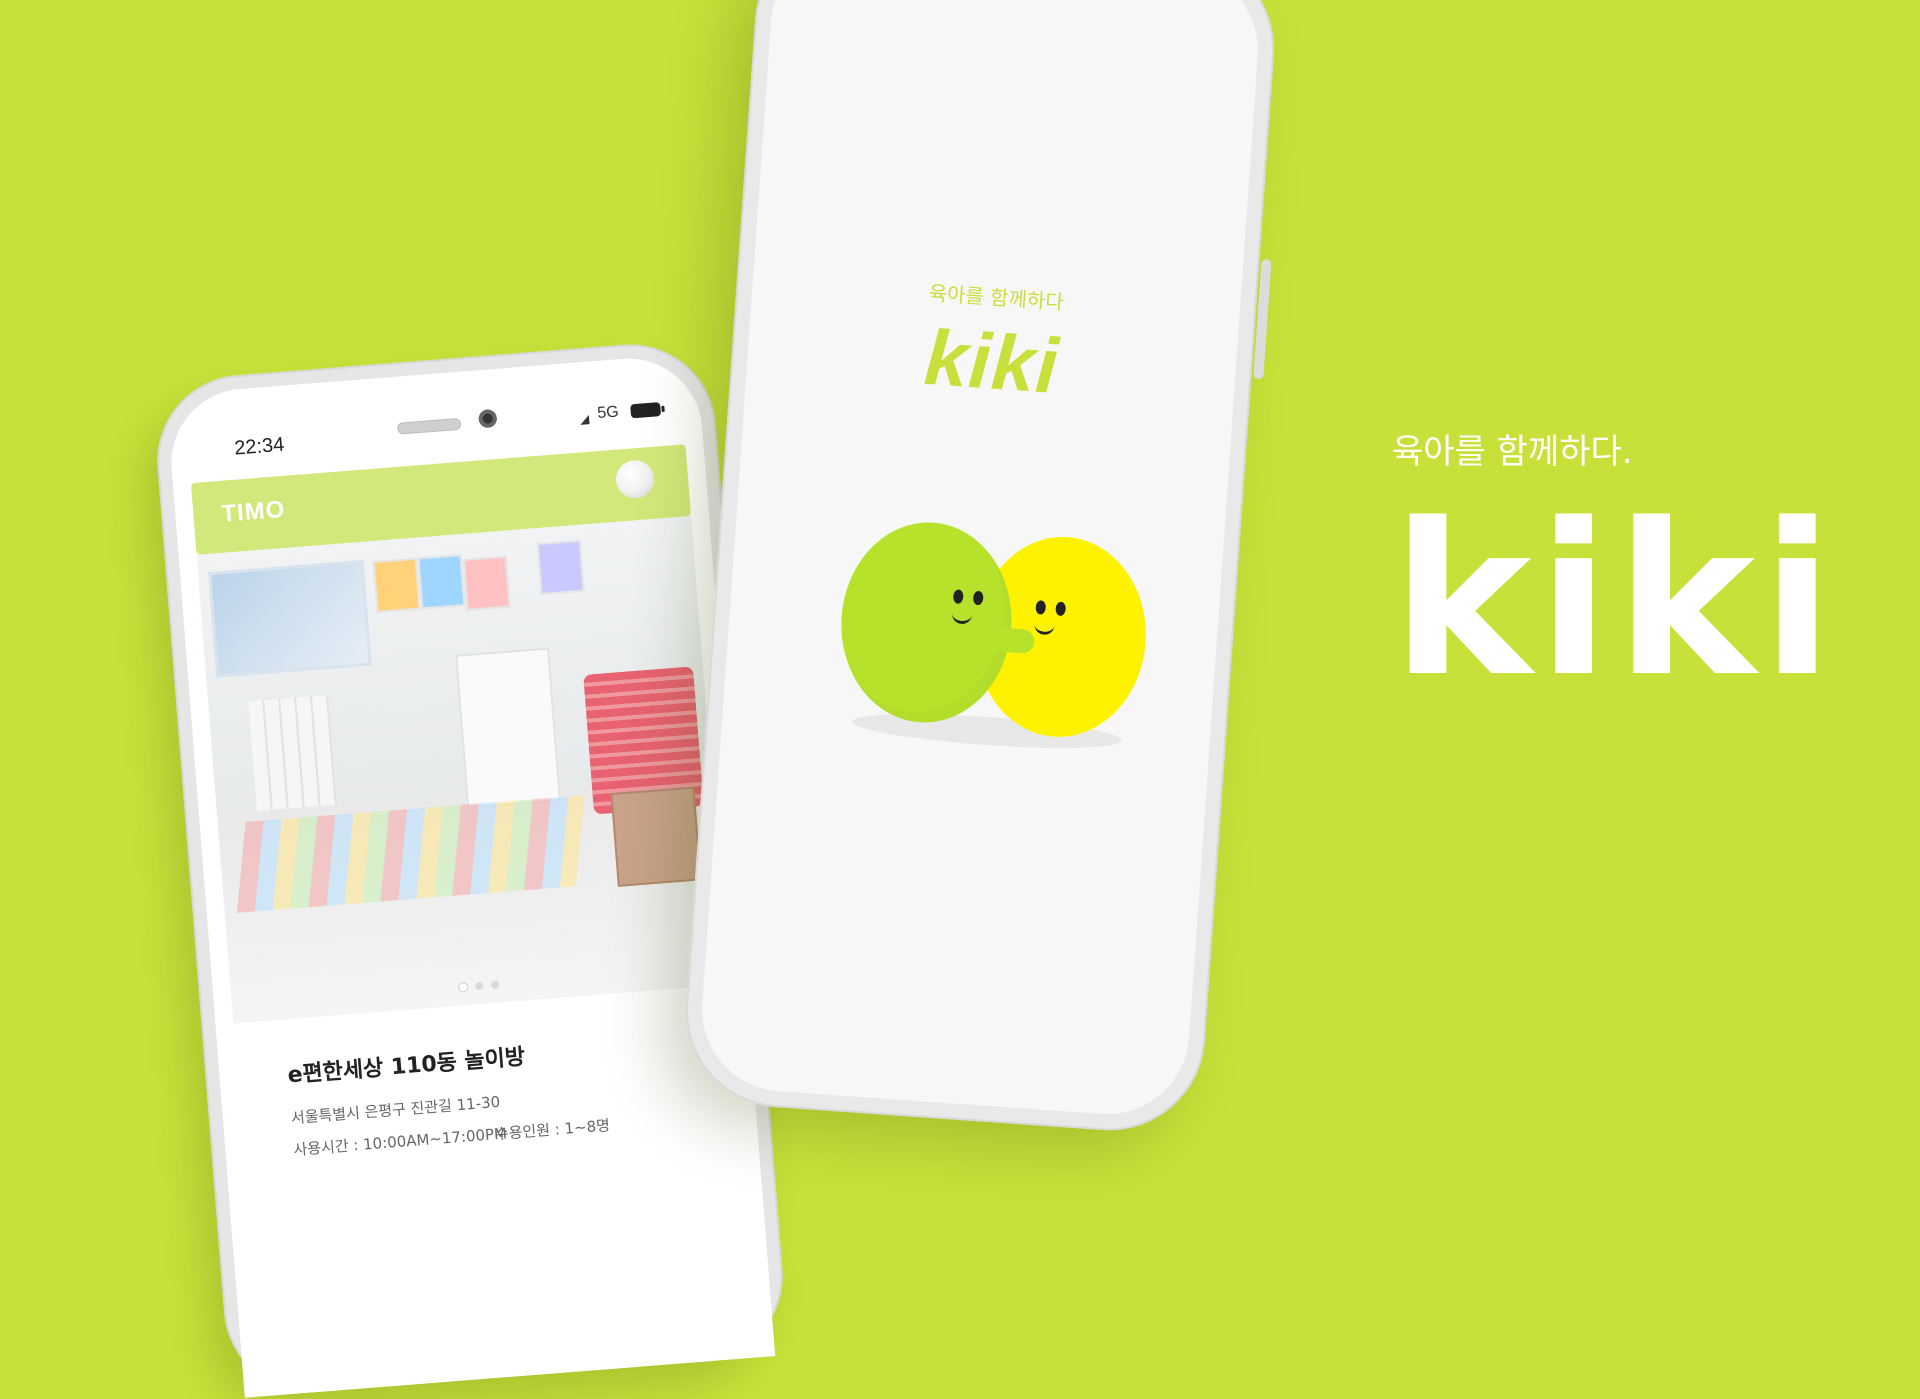 This screenshot has height=1399, width=1920. I want to click on brand-tagline: 육아를 함께하다., so click(1512, 452).